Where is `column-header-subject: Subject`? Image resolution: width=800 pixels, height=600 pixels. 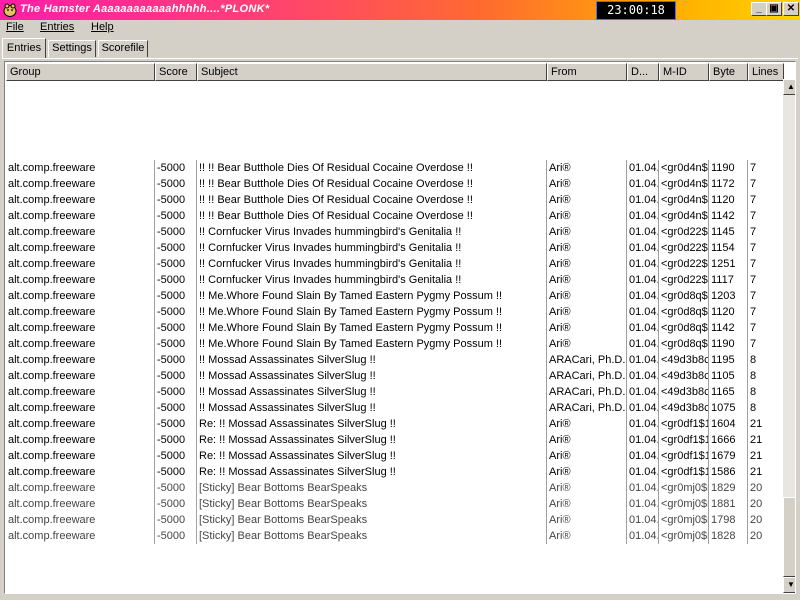
column-header-subject: Subject is located at coordinates (372, 72).